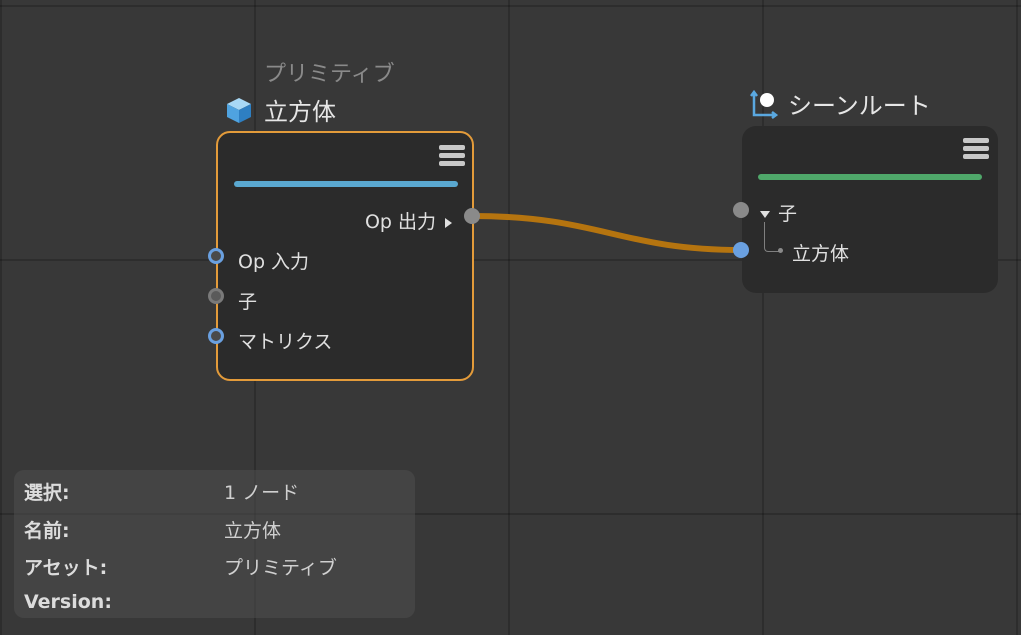  Describe the element at coordinates (741, 250) in the screenshot. I see `scene-root-port-child-item-connector` at that location.